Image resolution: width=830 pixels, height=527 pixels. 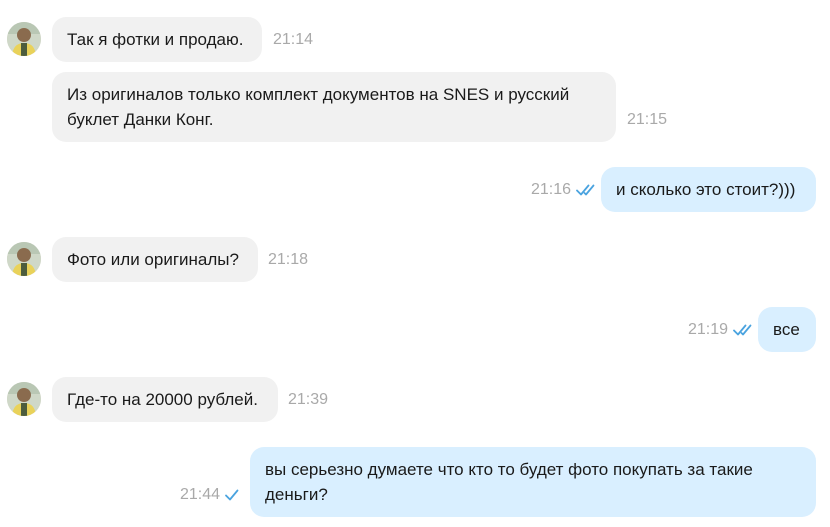 I want to click on message-text: все, so click(x=786, y=329).